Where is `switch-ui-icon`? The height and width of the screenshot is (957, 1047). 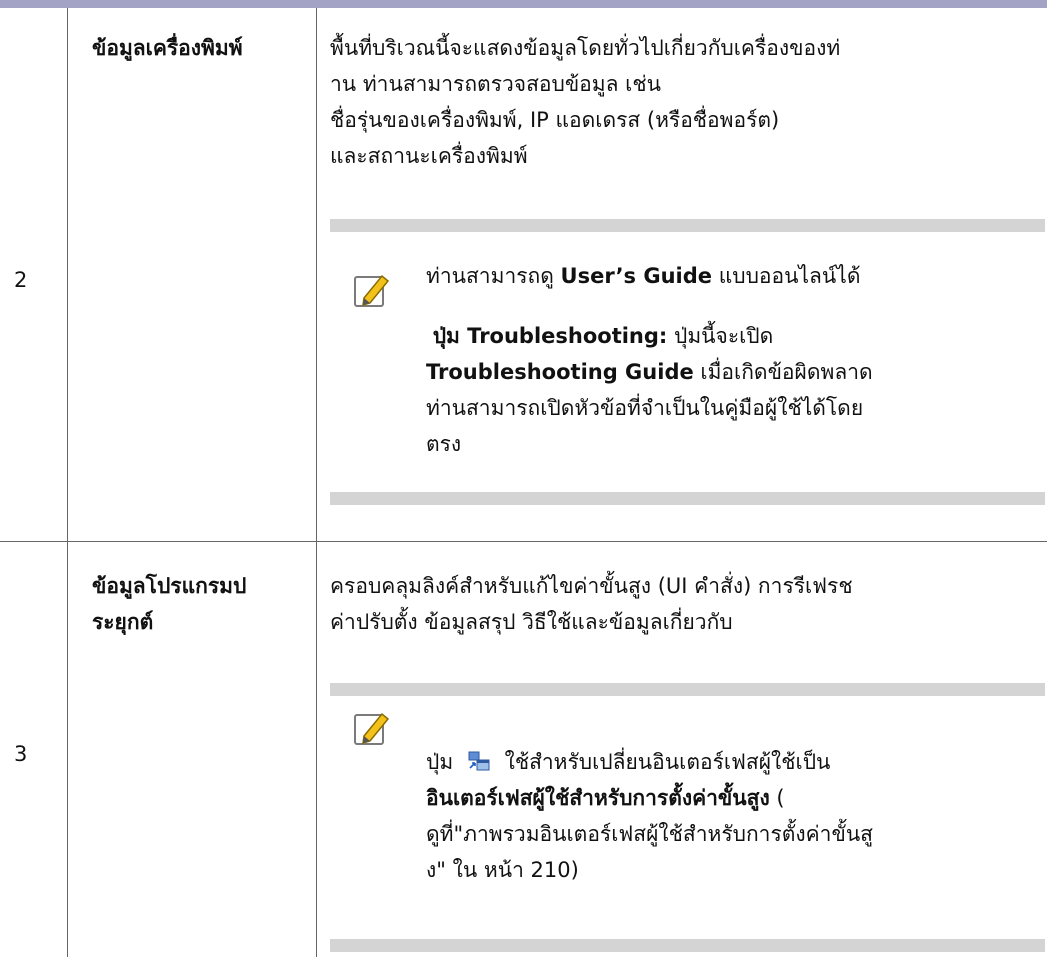 switch-ui-icon is located at coordinates (479, 761).